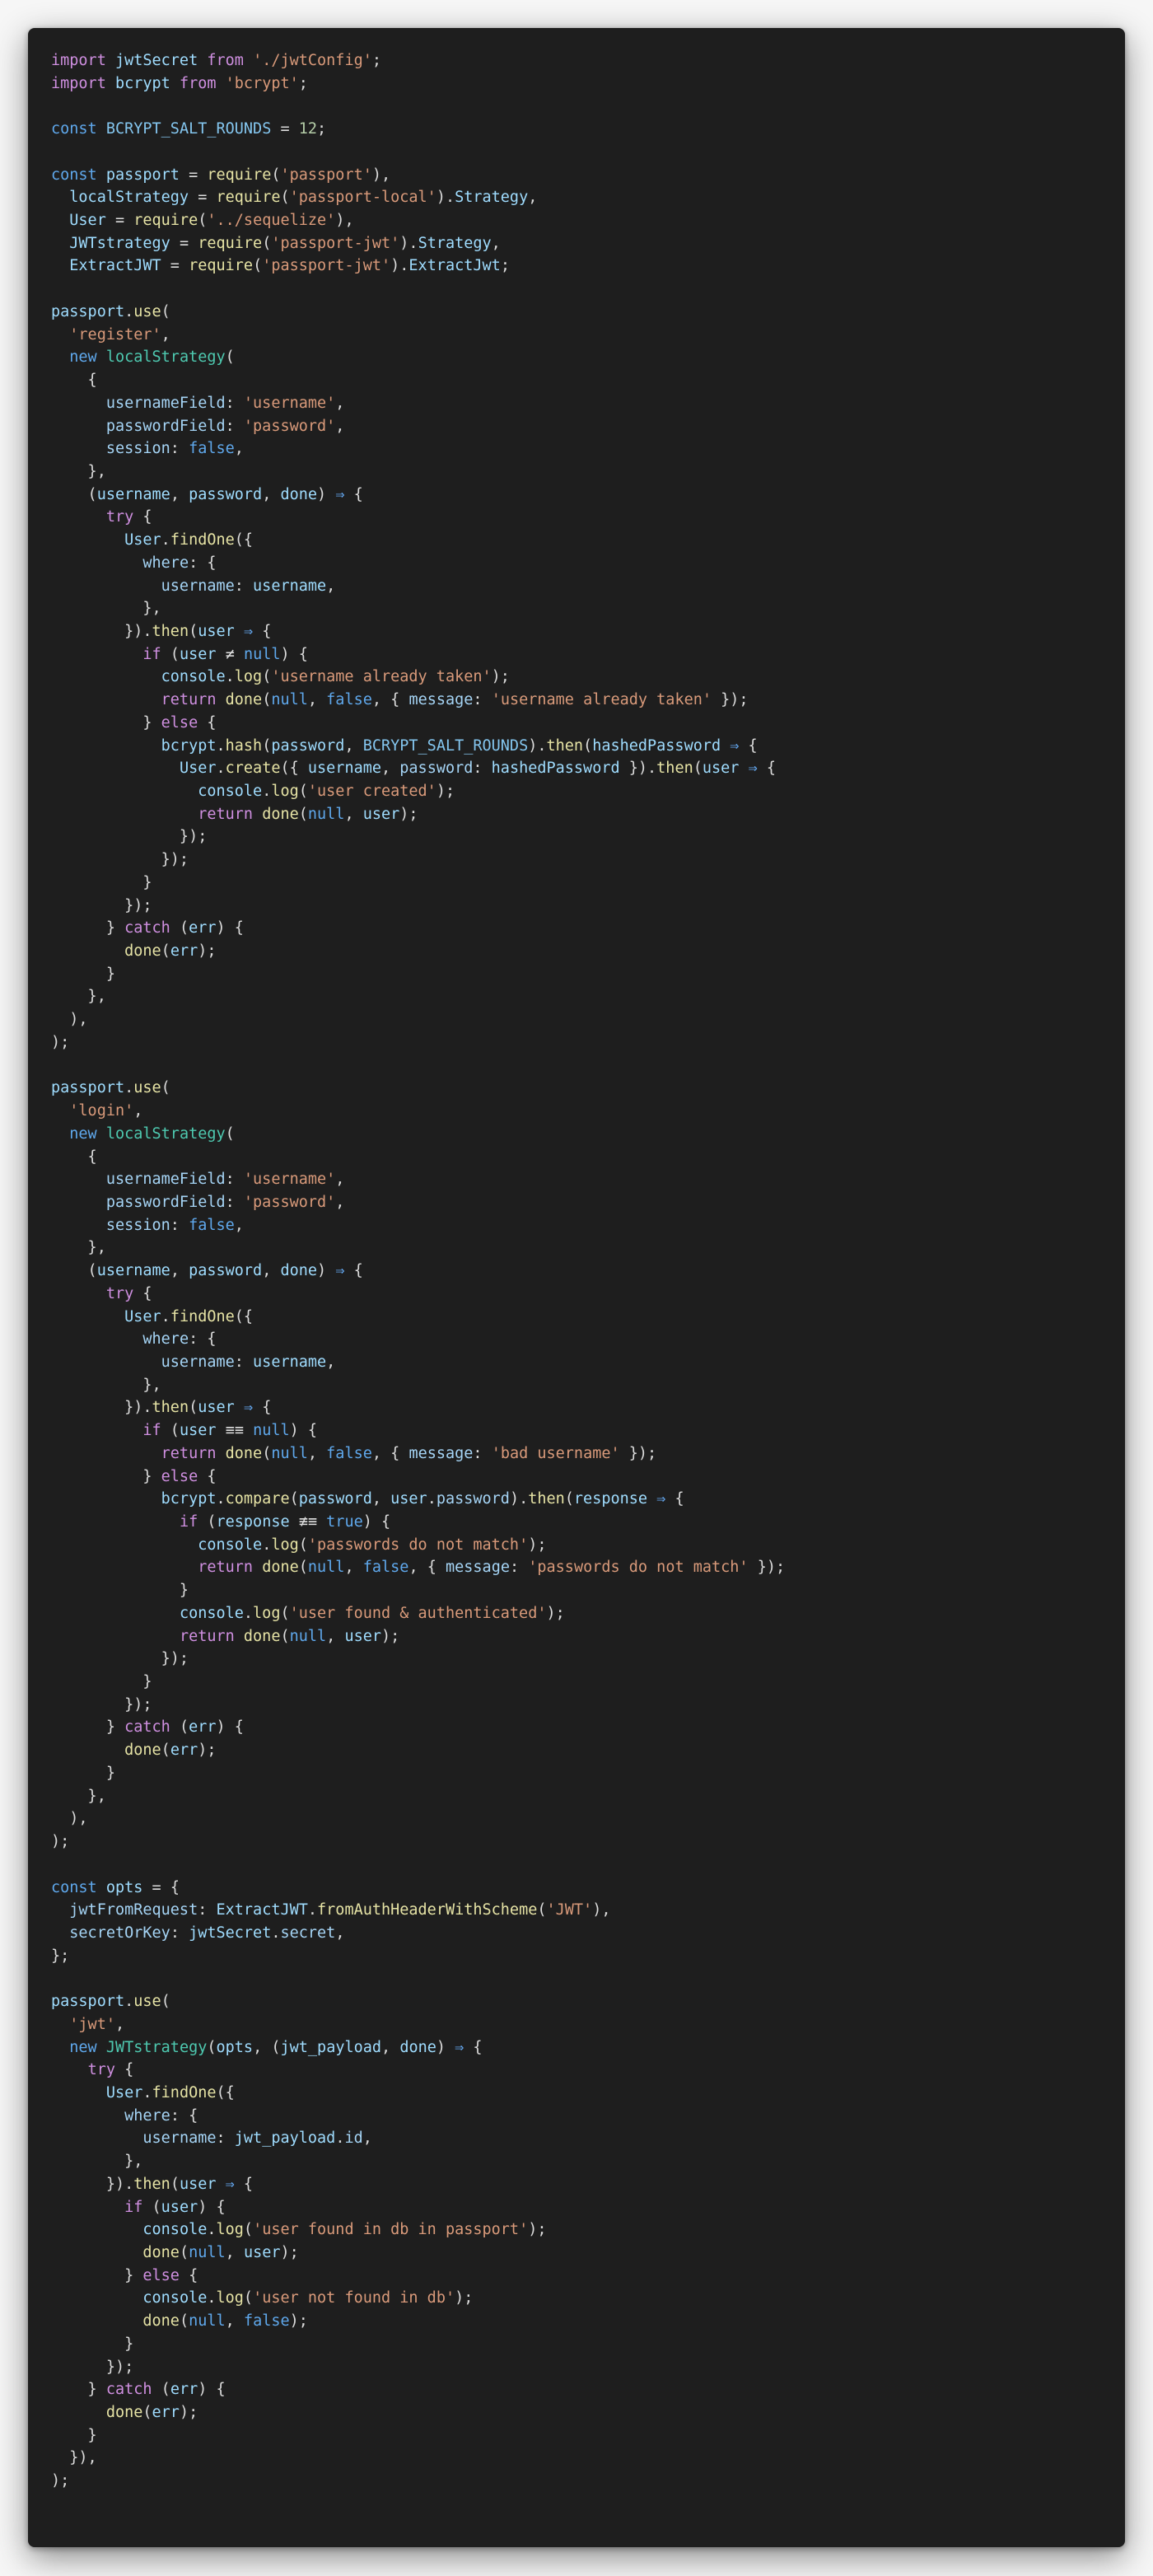 Image resolution: width=1153 pixels, height=2576 pixels. I want to click on arrow-token: ⇒, so click(735, 745).